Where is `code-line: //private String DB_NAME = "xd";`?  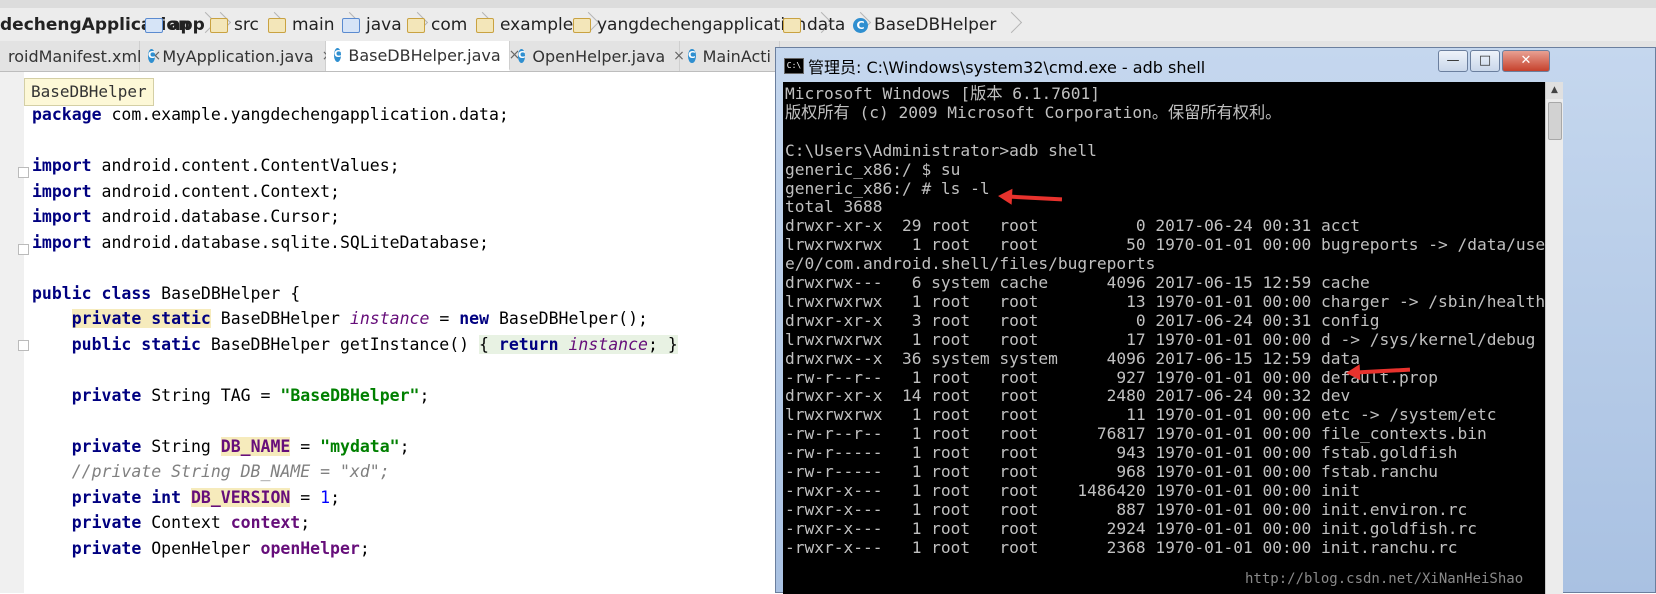
code-line: //private String DB_NAME = "xd"; is located at coordinates (211, 472).